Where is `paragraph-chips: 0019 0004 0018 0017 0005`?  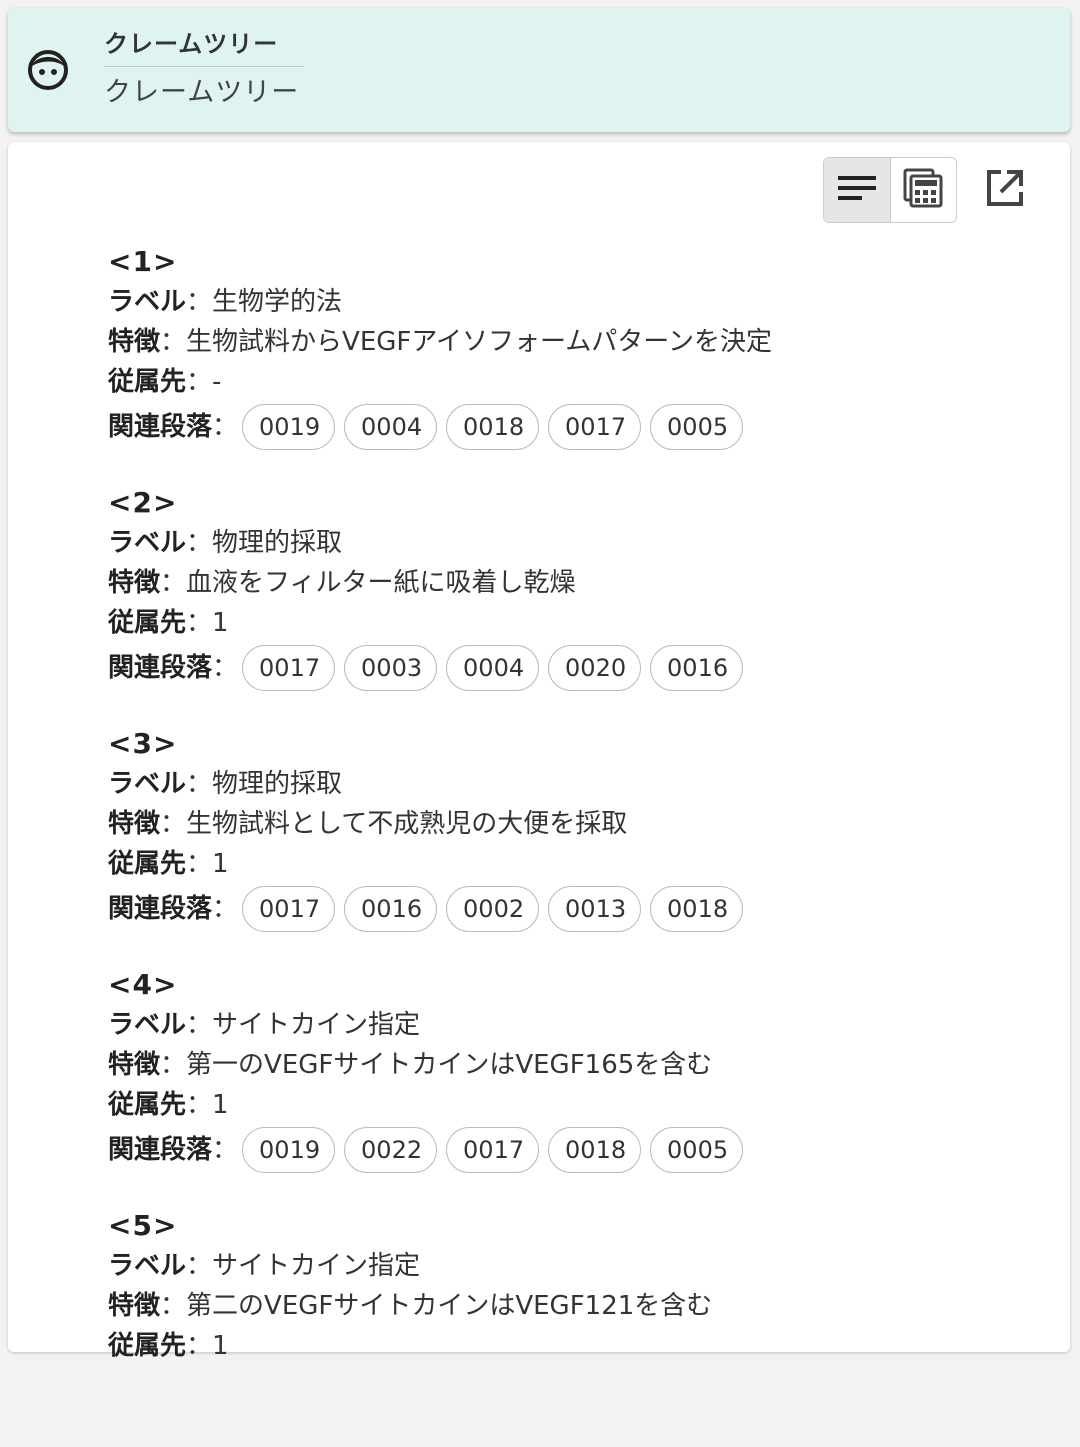
paragraph-chips: 0019 0004 0018 0017 0005 is located at coordinates (497, 427).